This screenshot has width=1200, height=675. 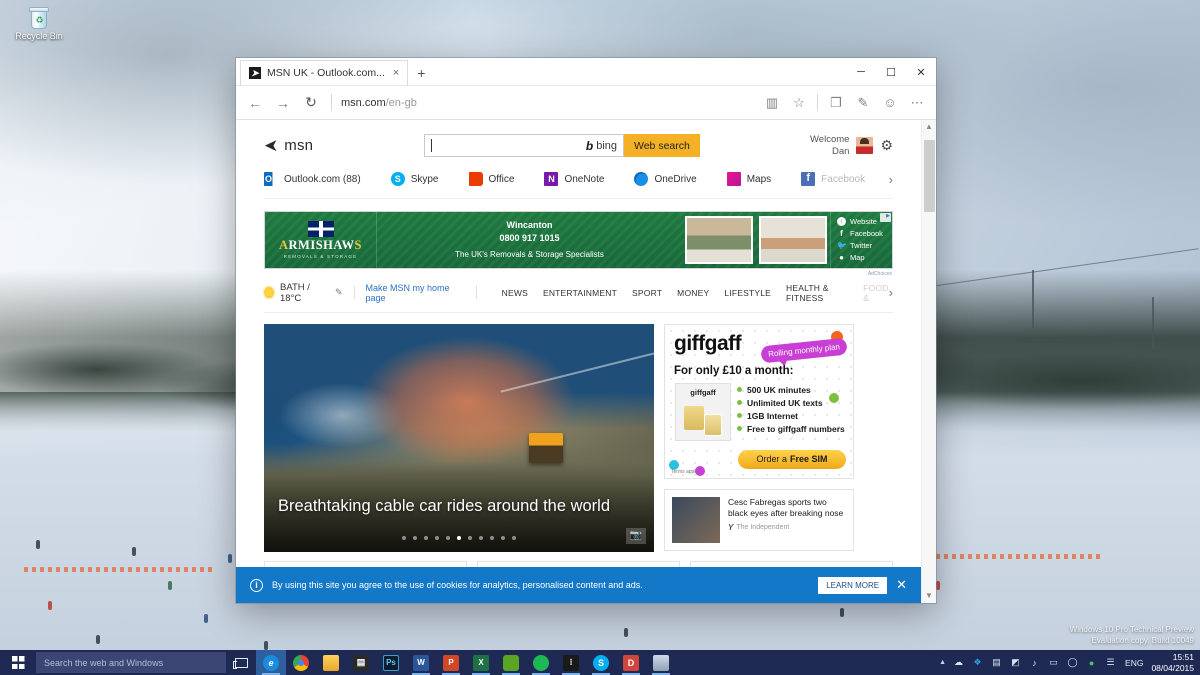 I want to click on category-money: MONEY, so click(x=693, y=293).